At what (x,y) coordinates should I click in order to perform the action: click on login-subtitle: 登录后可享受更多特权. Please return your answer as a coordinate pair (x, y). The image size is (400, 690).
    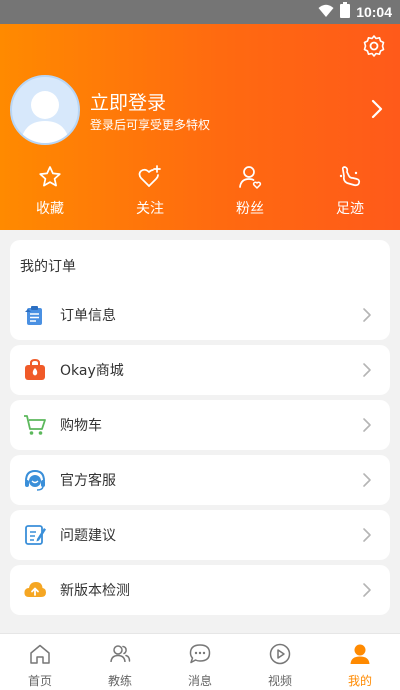
    Looking at the image, I should click on (150, 125).